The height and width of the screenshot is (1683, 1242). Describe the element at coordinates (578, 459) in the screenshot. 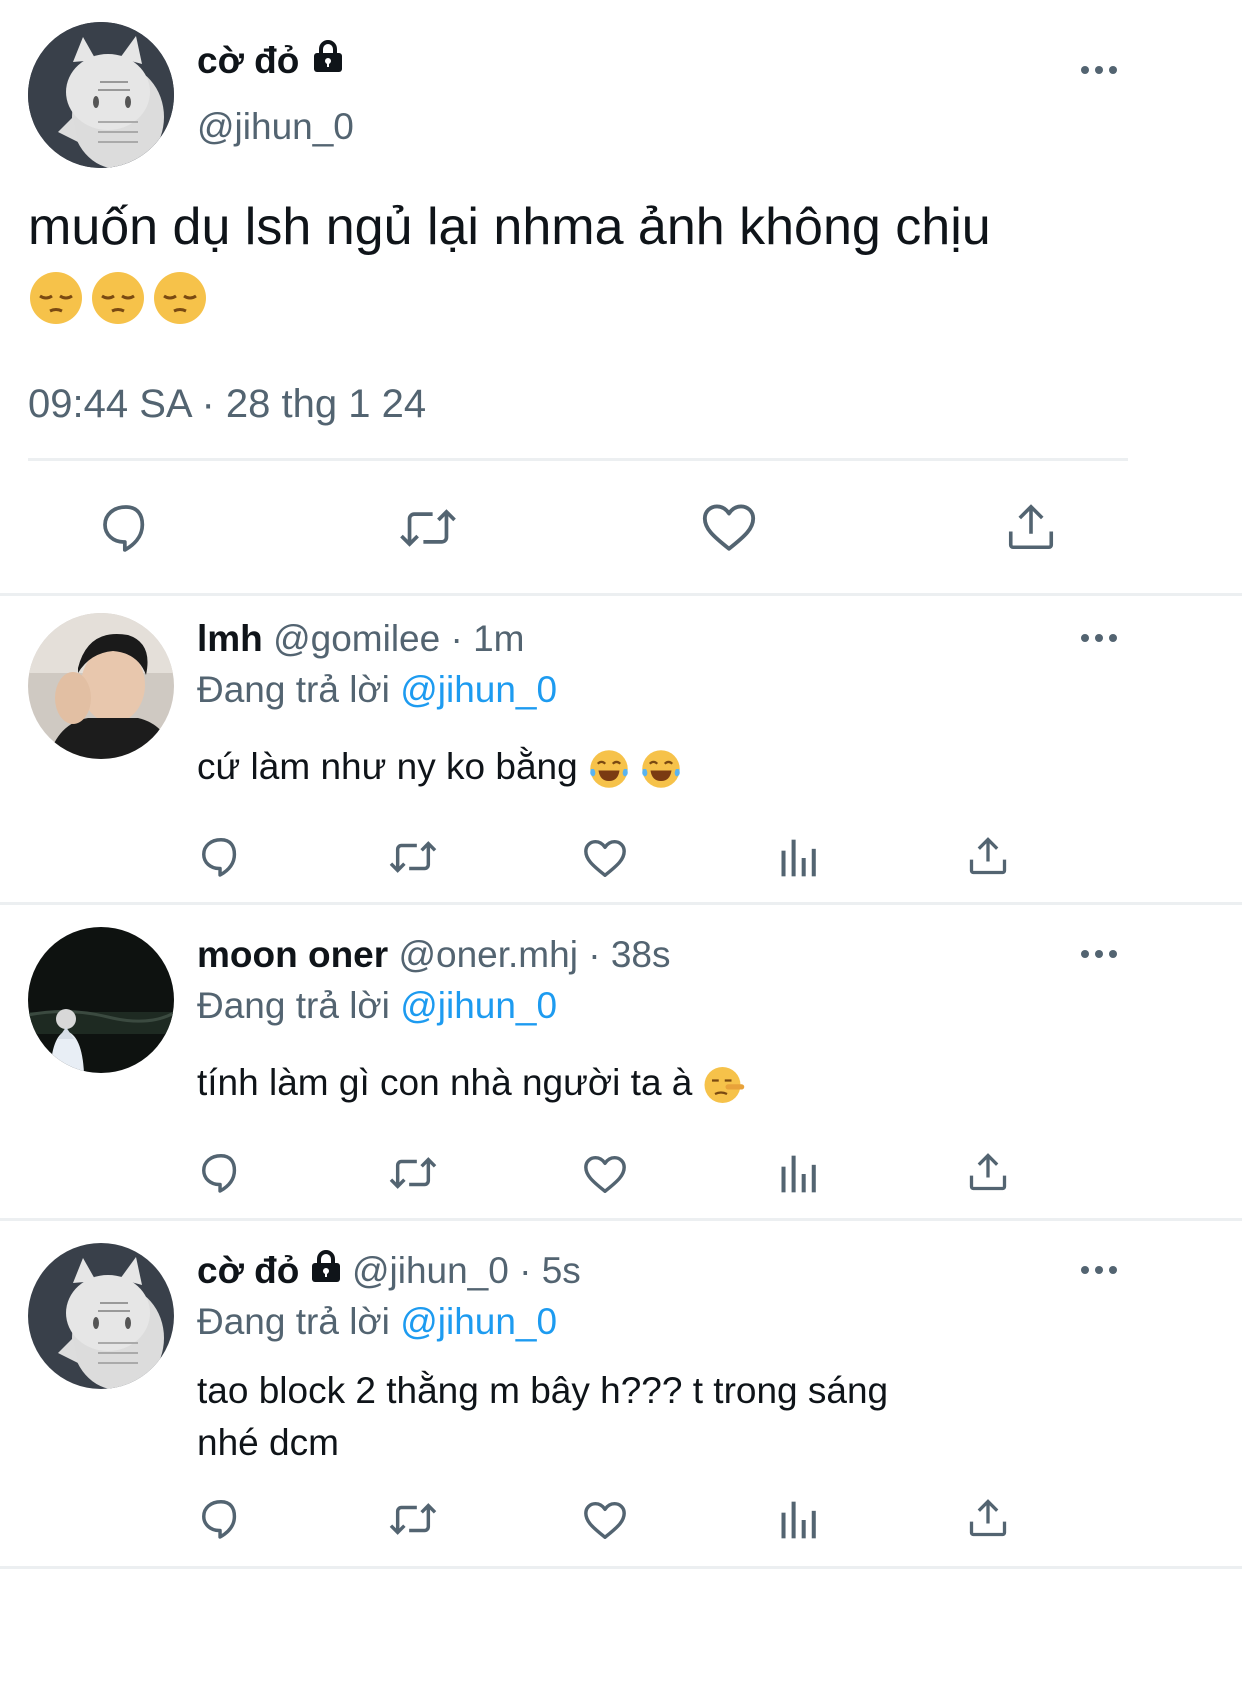

I see `divider` at that location.